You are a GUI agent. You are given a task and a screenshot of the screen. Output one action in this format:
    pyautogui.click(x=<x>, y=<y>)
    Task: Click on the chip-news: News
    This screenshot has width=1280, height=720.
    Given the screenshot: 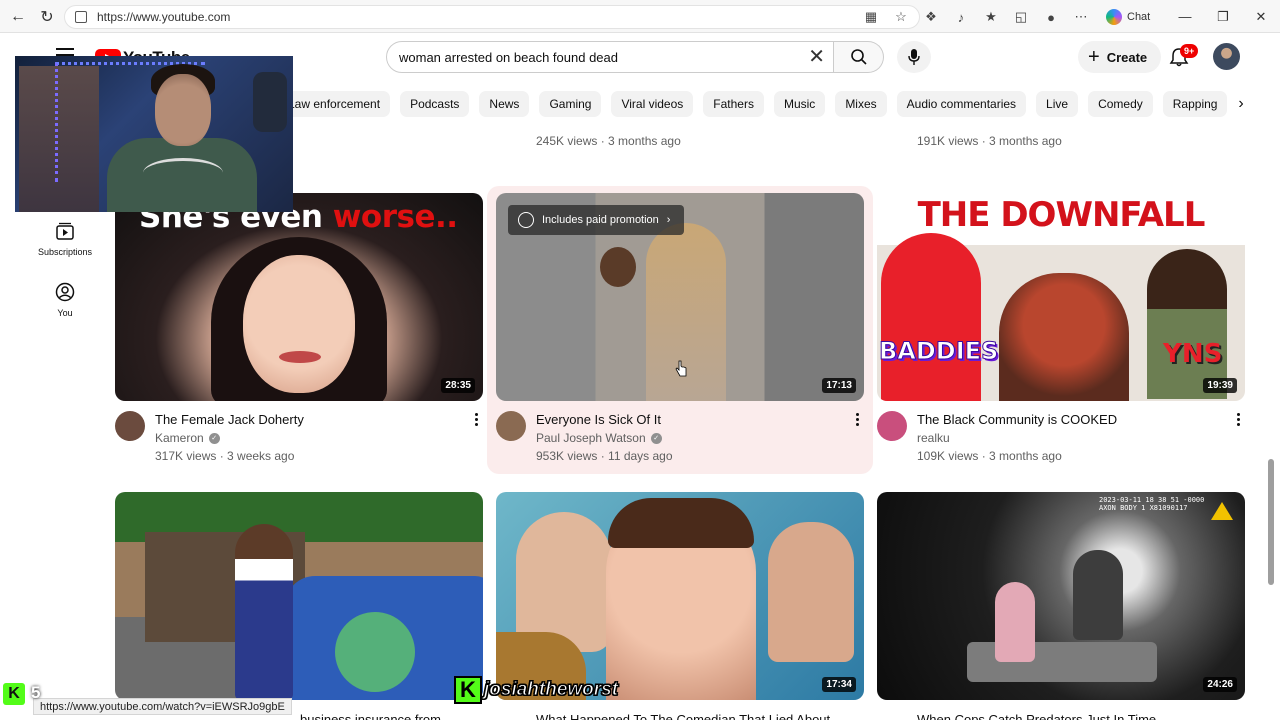 What is the action you would take?
    pyautogui.click(x=504, y=104)
    